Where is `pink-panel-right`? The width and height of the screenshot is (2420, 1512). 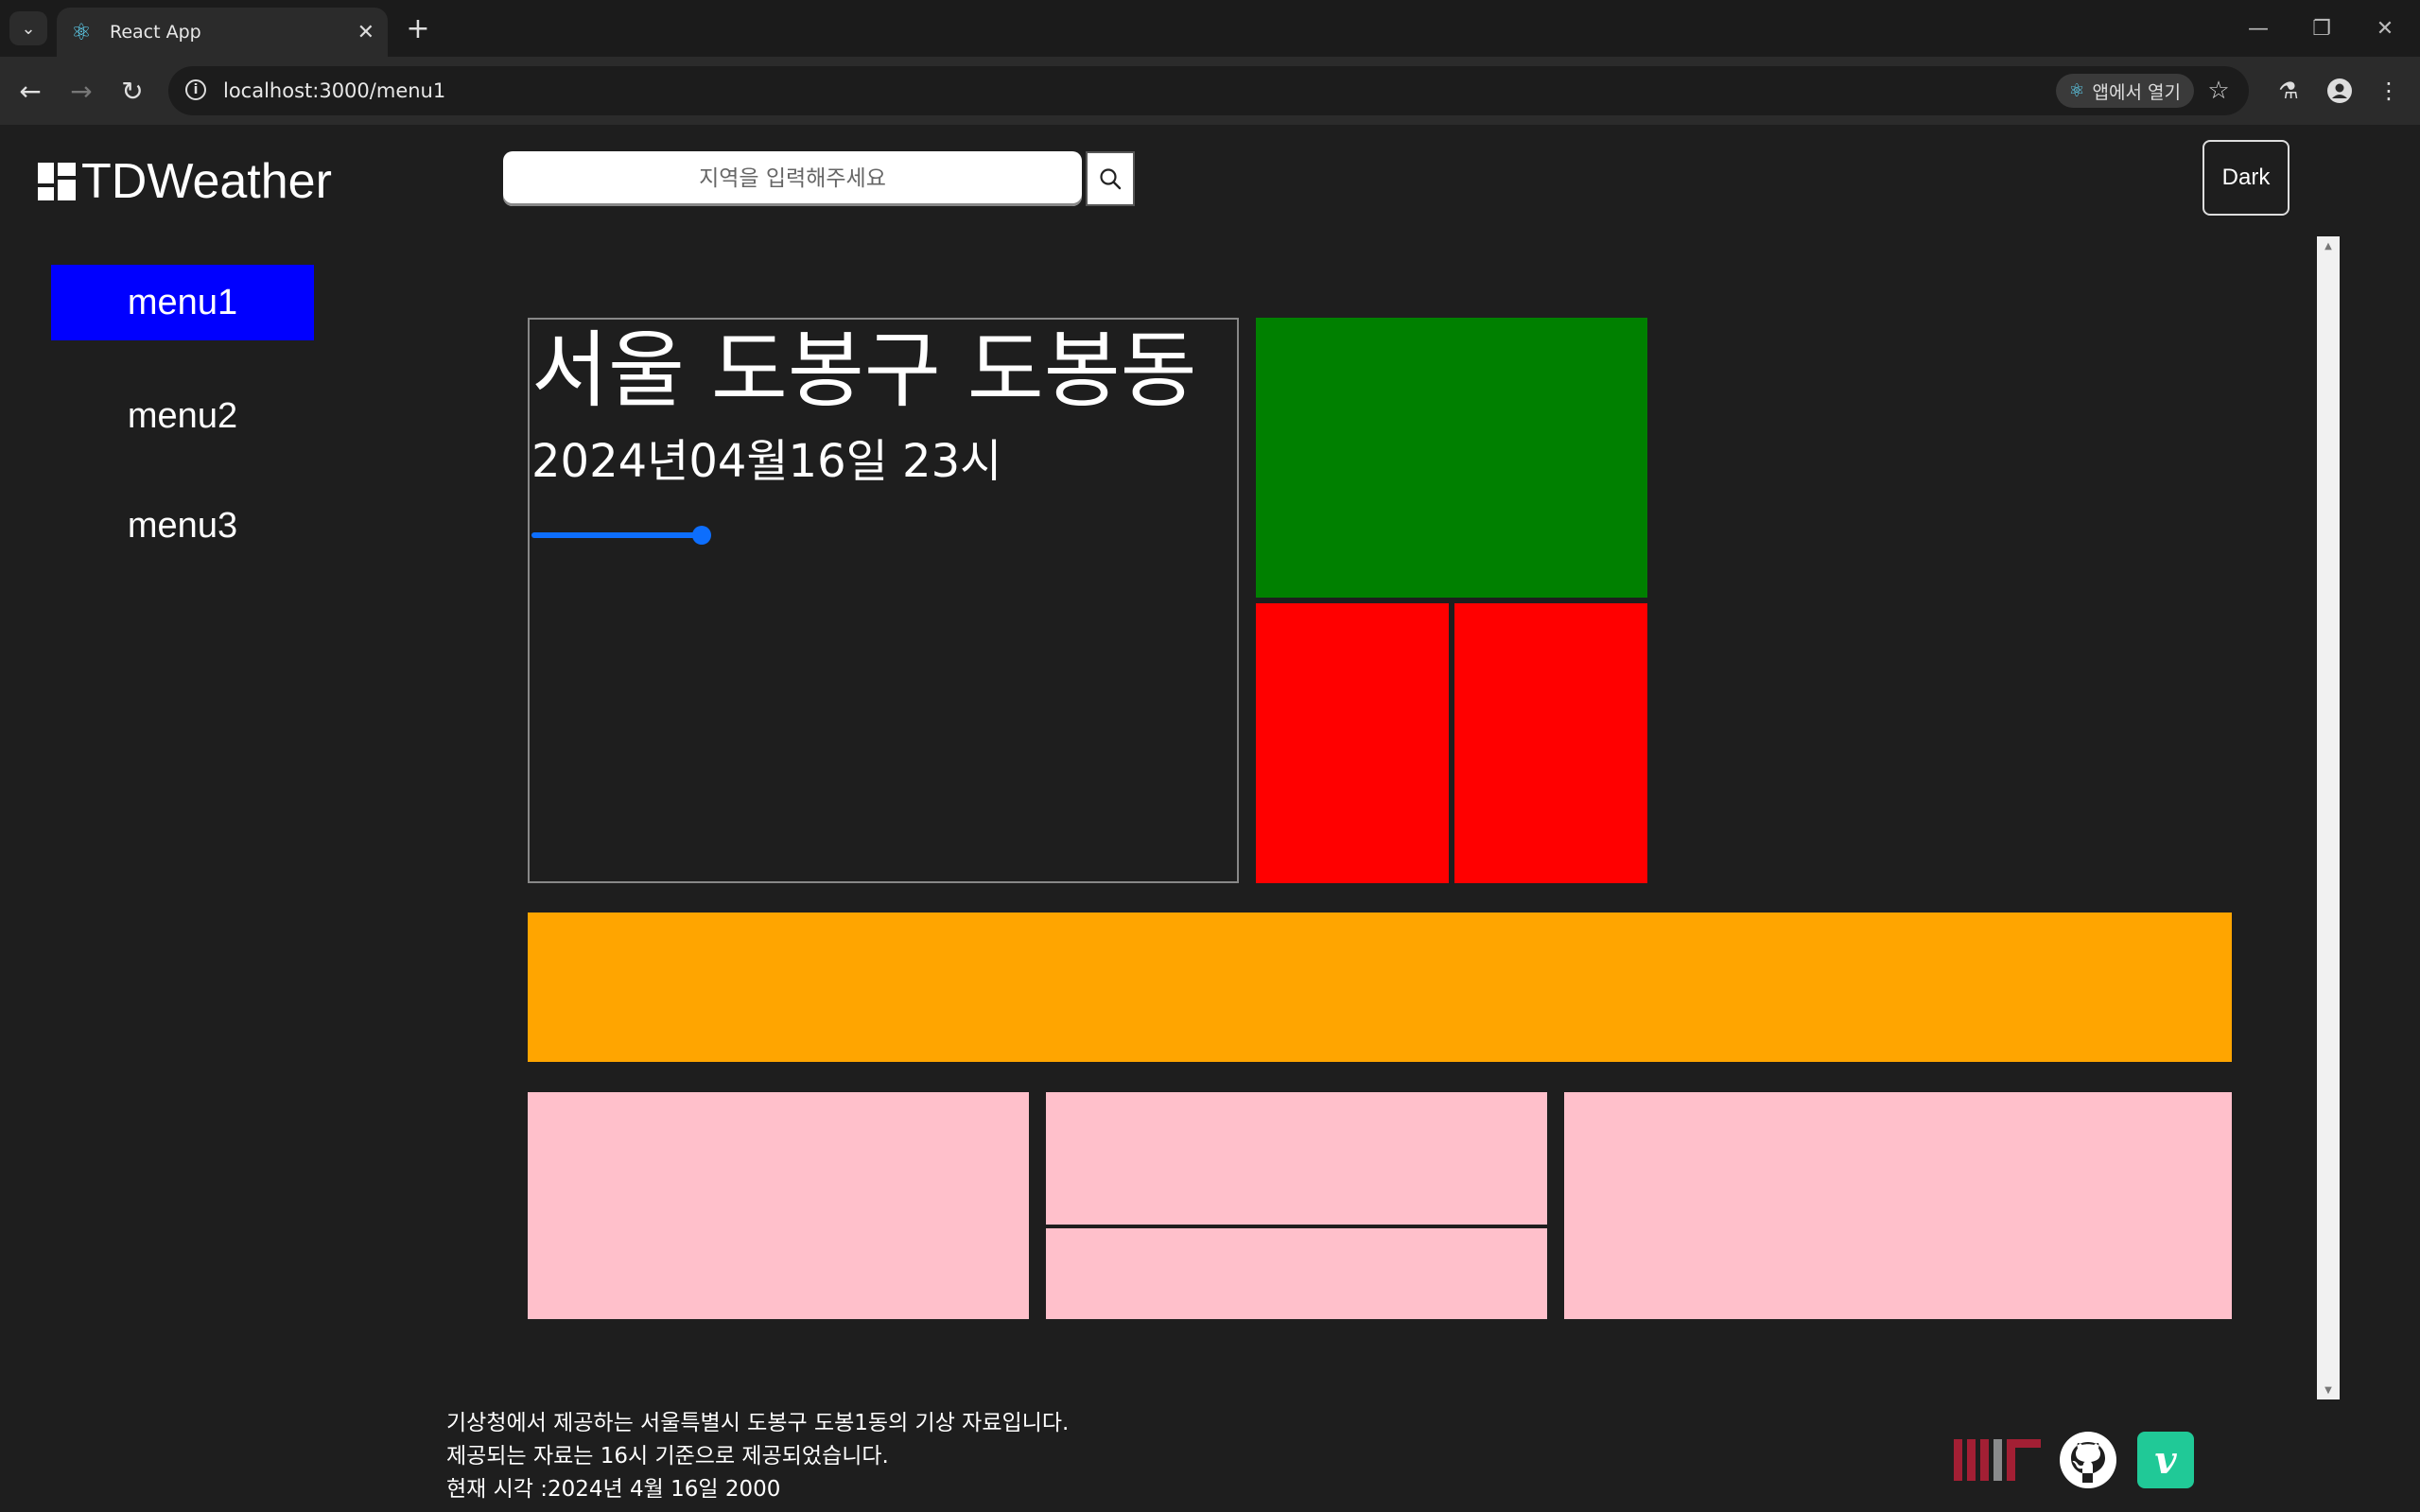
pink-panel-right is located at coordinates (1898, 1205).